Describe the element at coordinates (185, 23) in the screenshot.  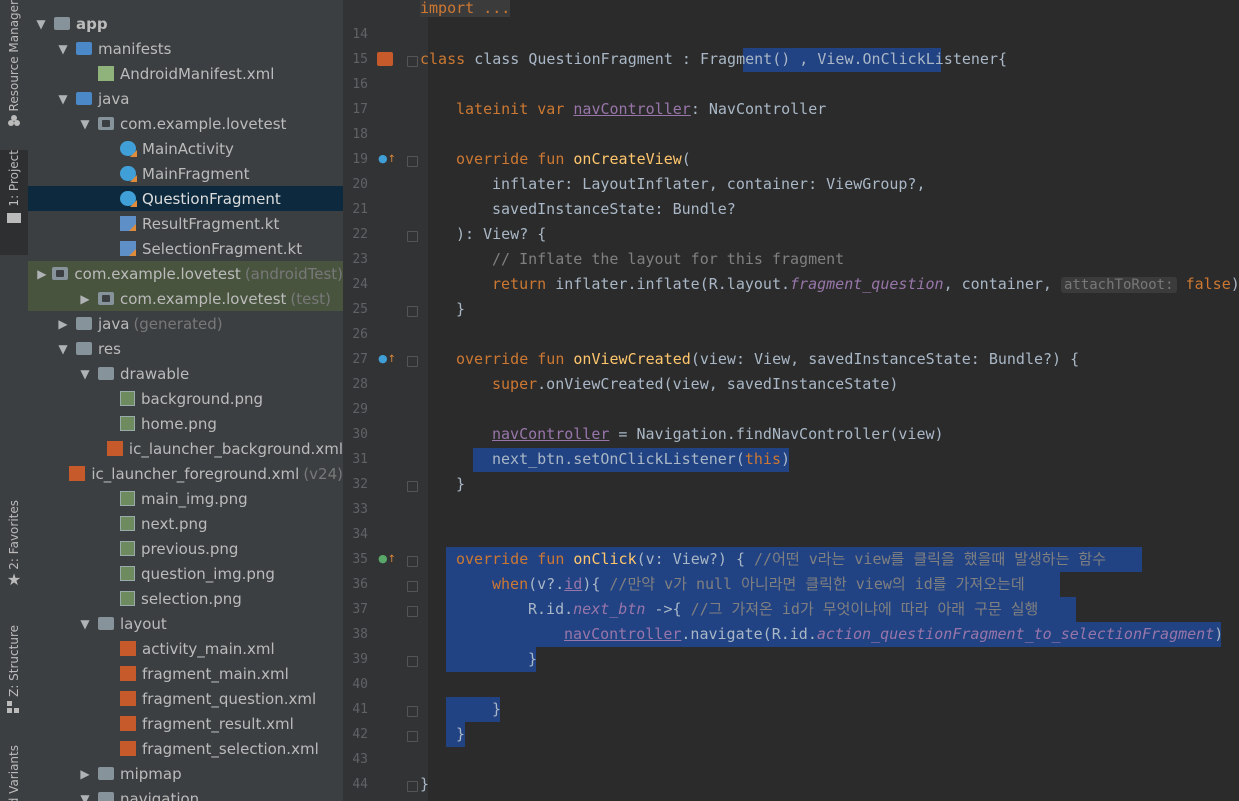
I see `tree-item: ▼ app` at that location.